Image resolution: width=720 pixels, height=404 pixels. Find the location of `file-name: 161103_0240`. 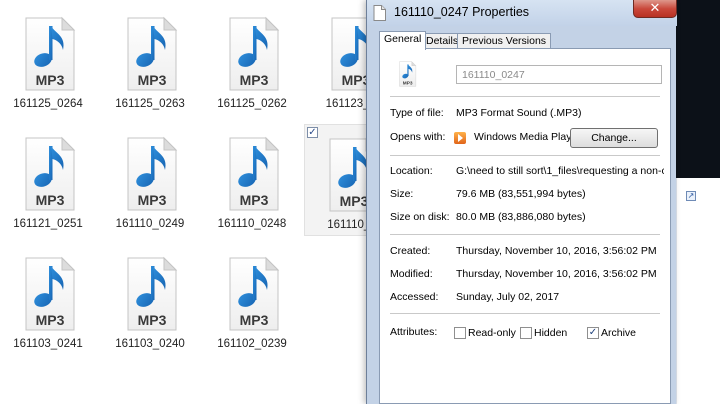

file-name: 161103_0240 is located at coordinates (150, 344).